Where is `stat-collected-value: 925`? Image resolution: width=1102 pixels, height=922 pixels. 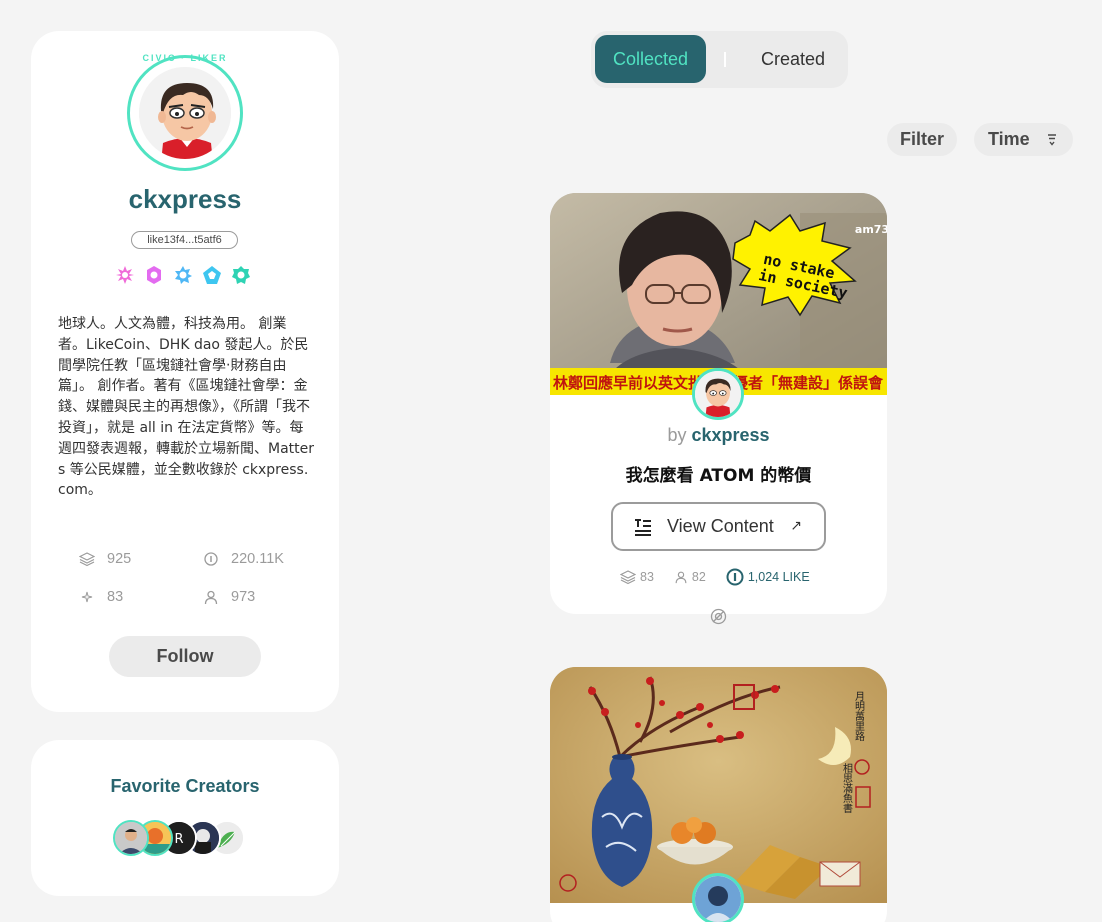 stat-collected-value: 925 is located at coordinates (119, 559).